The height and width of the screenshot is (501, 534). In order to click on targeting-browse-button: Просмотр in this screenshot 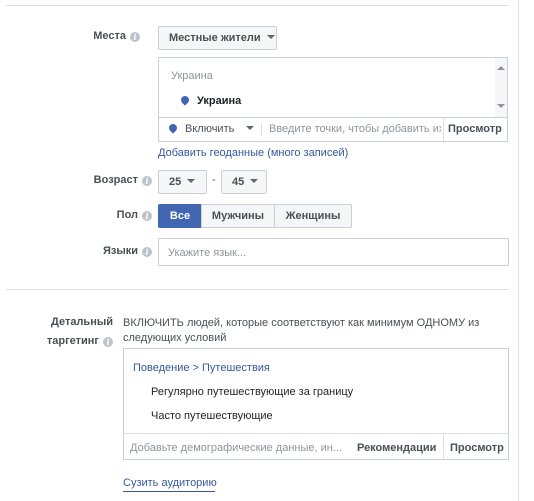, I will do `click(477, 448)`.